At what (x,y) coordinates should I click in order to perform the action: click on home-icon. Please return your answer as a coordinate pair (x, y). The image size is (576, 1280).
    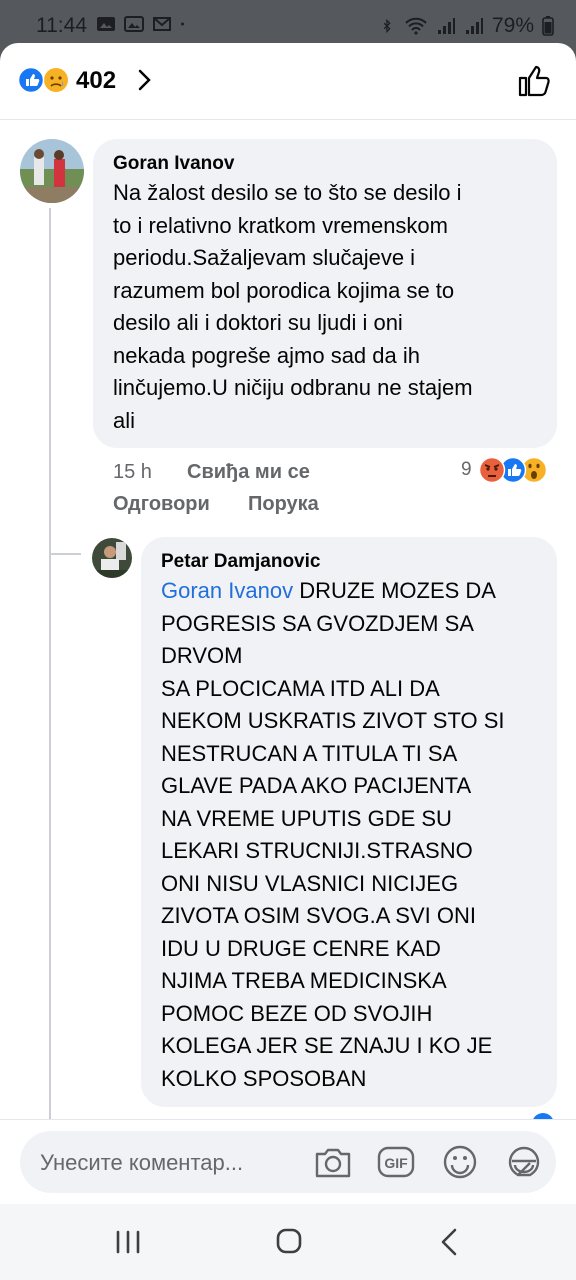
    Looking at the image, I should click on (289, 1242).